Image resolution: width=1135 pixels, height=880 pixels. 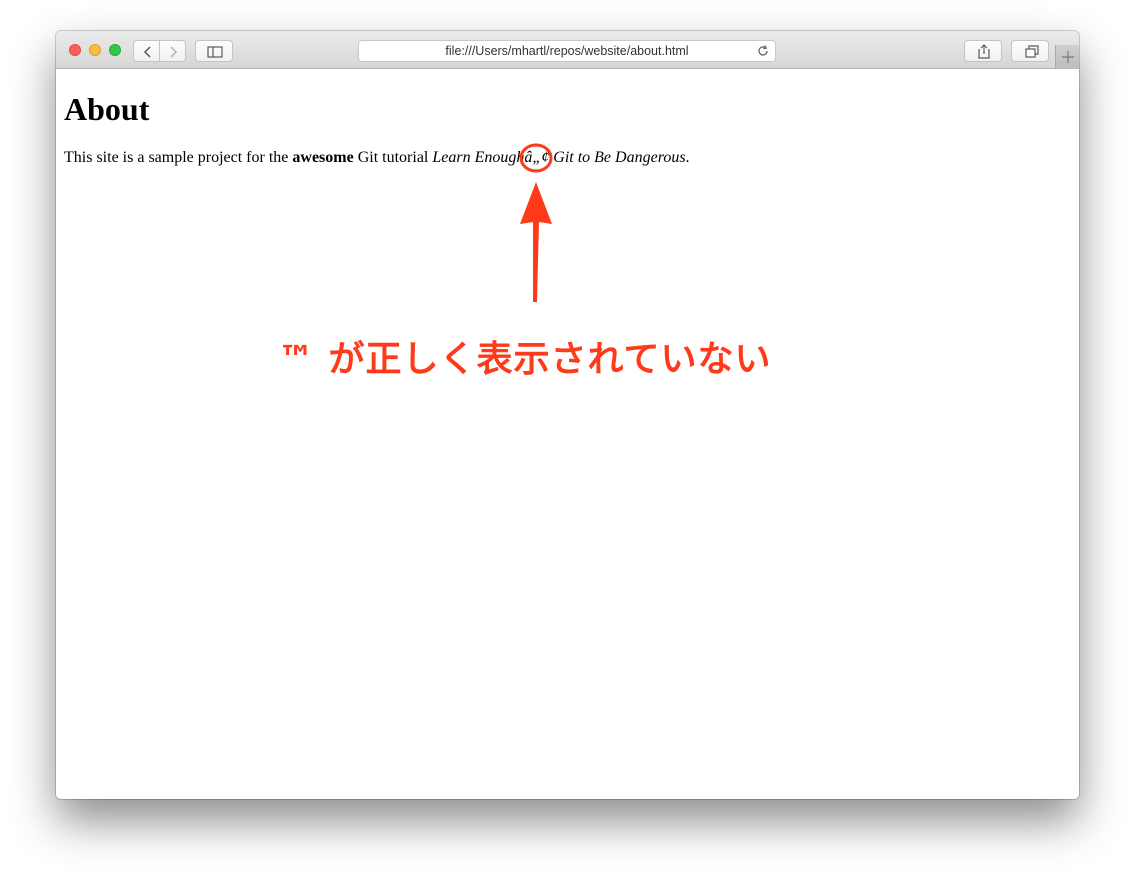 I want to click on show-tabs-button, so click(x=1030, y=51).